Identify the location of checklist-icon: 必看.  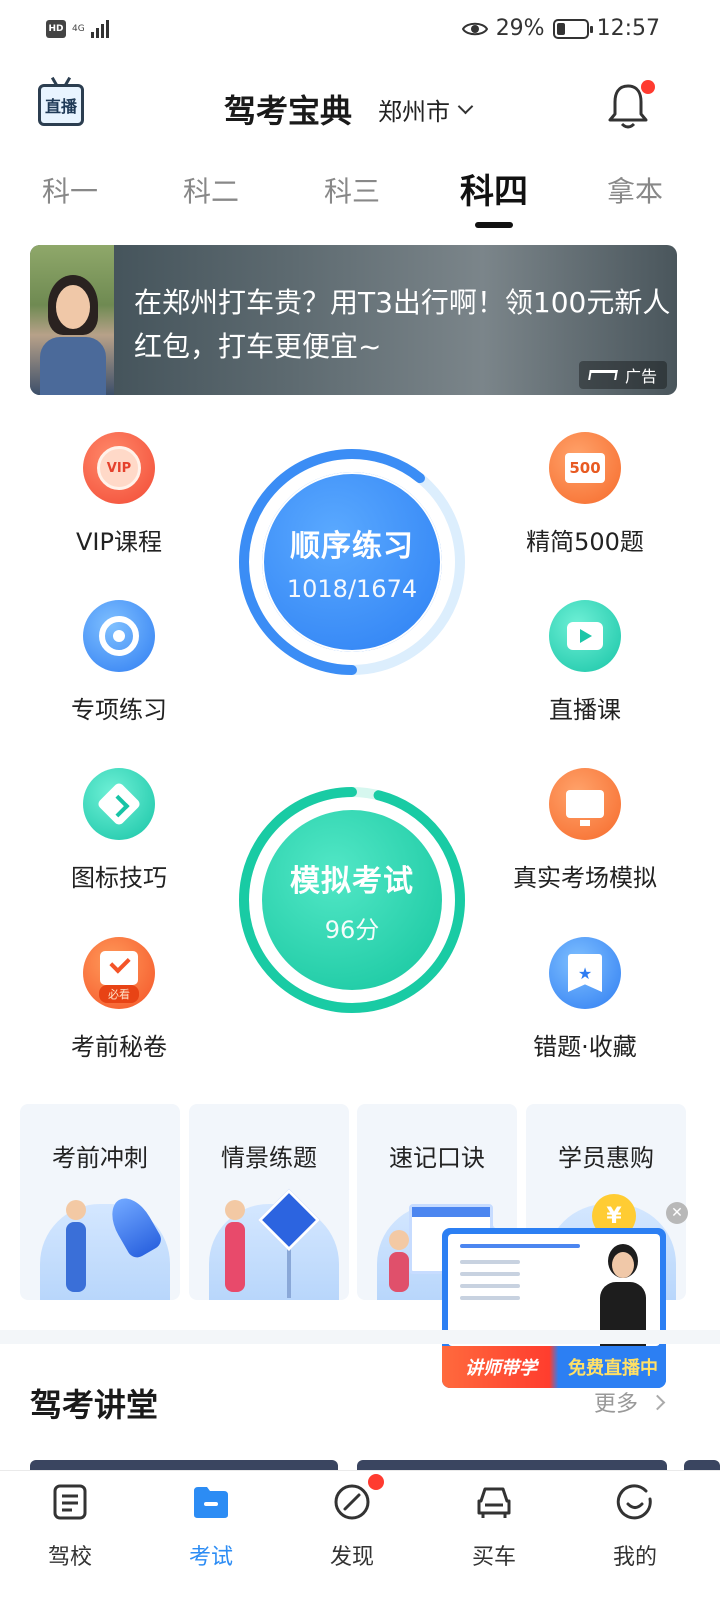
(119, 973).